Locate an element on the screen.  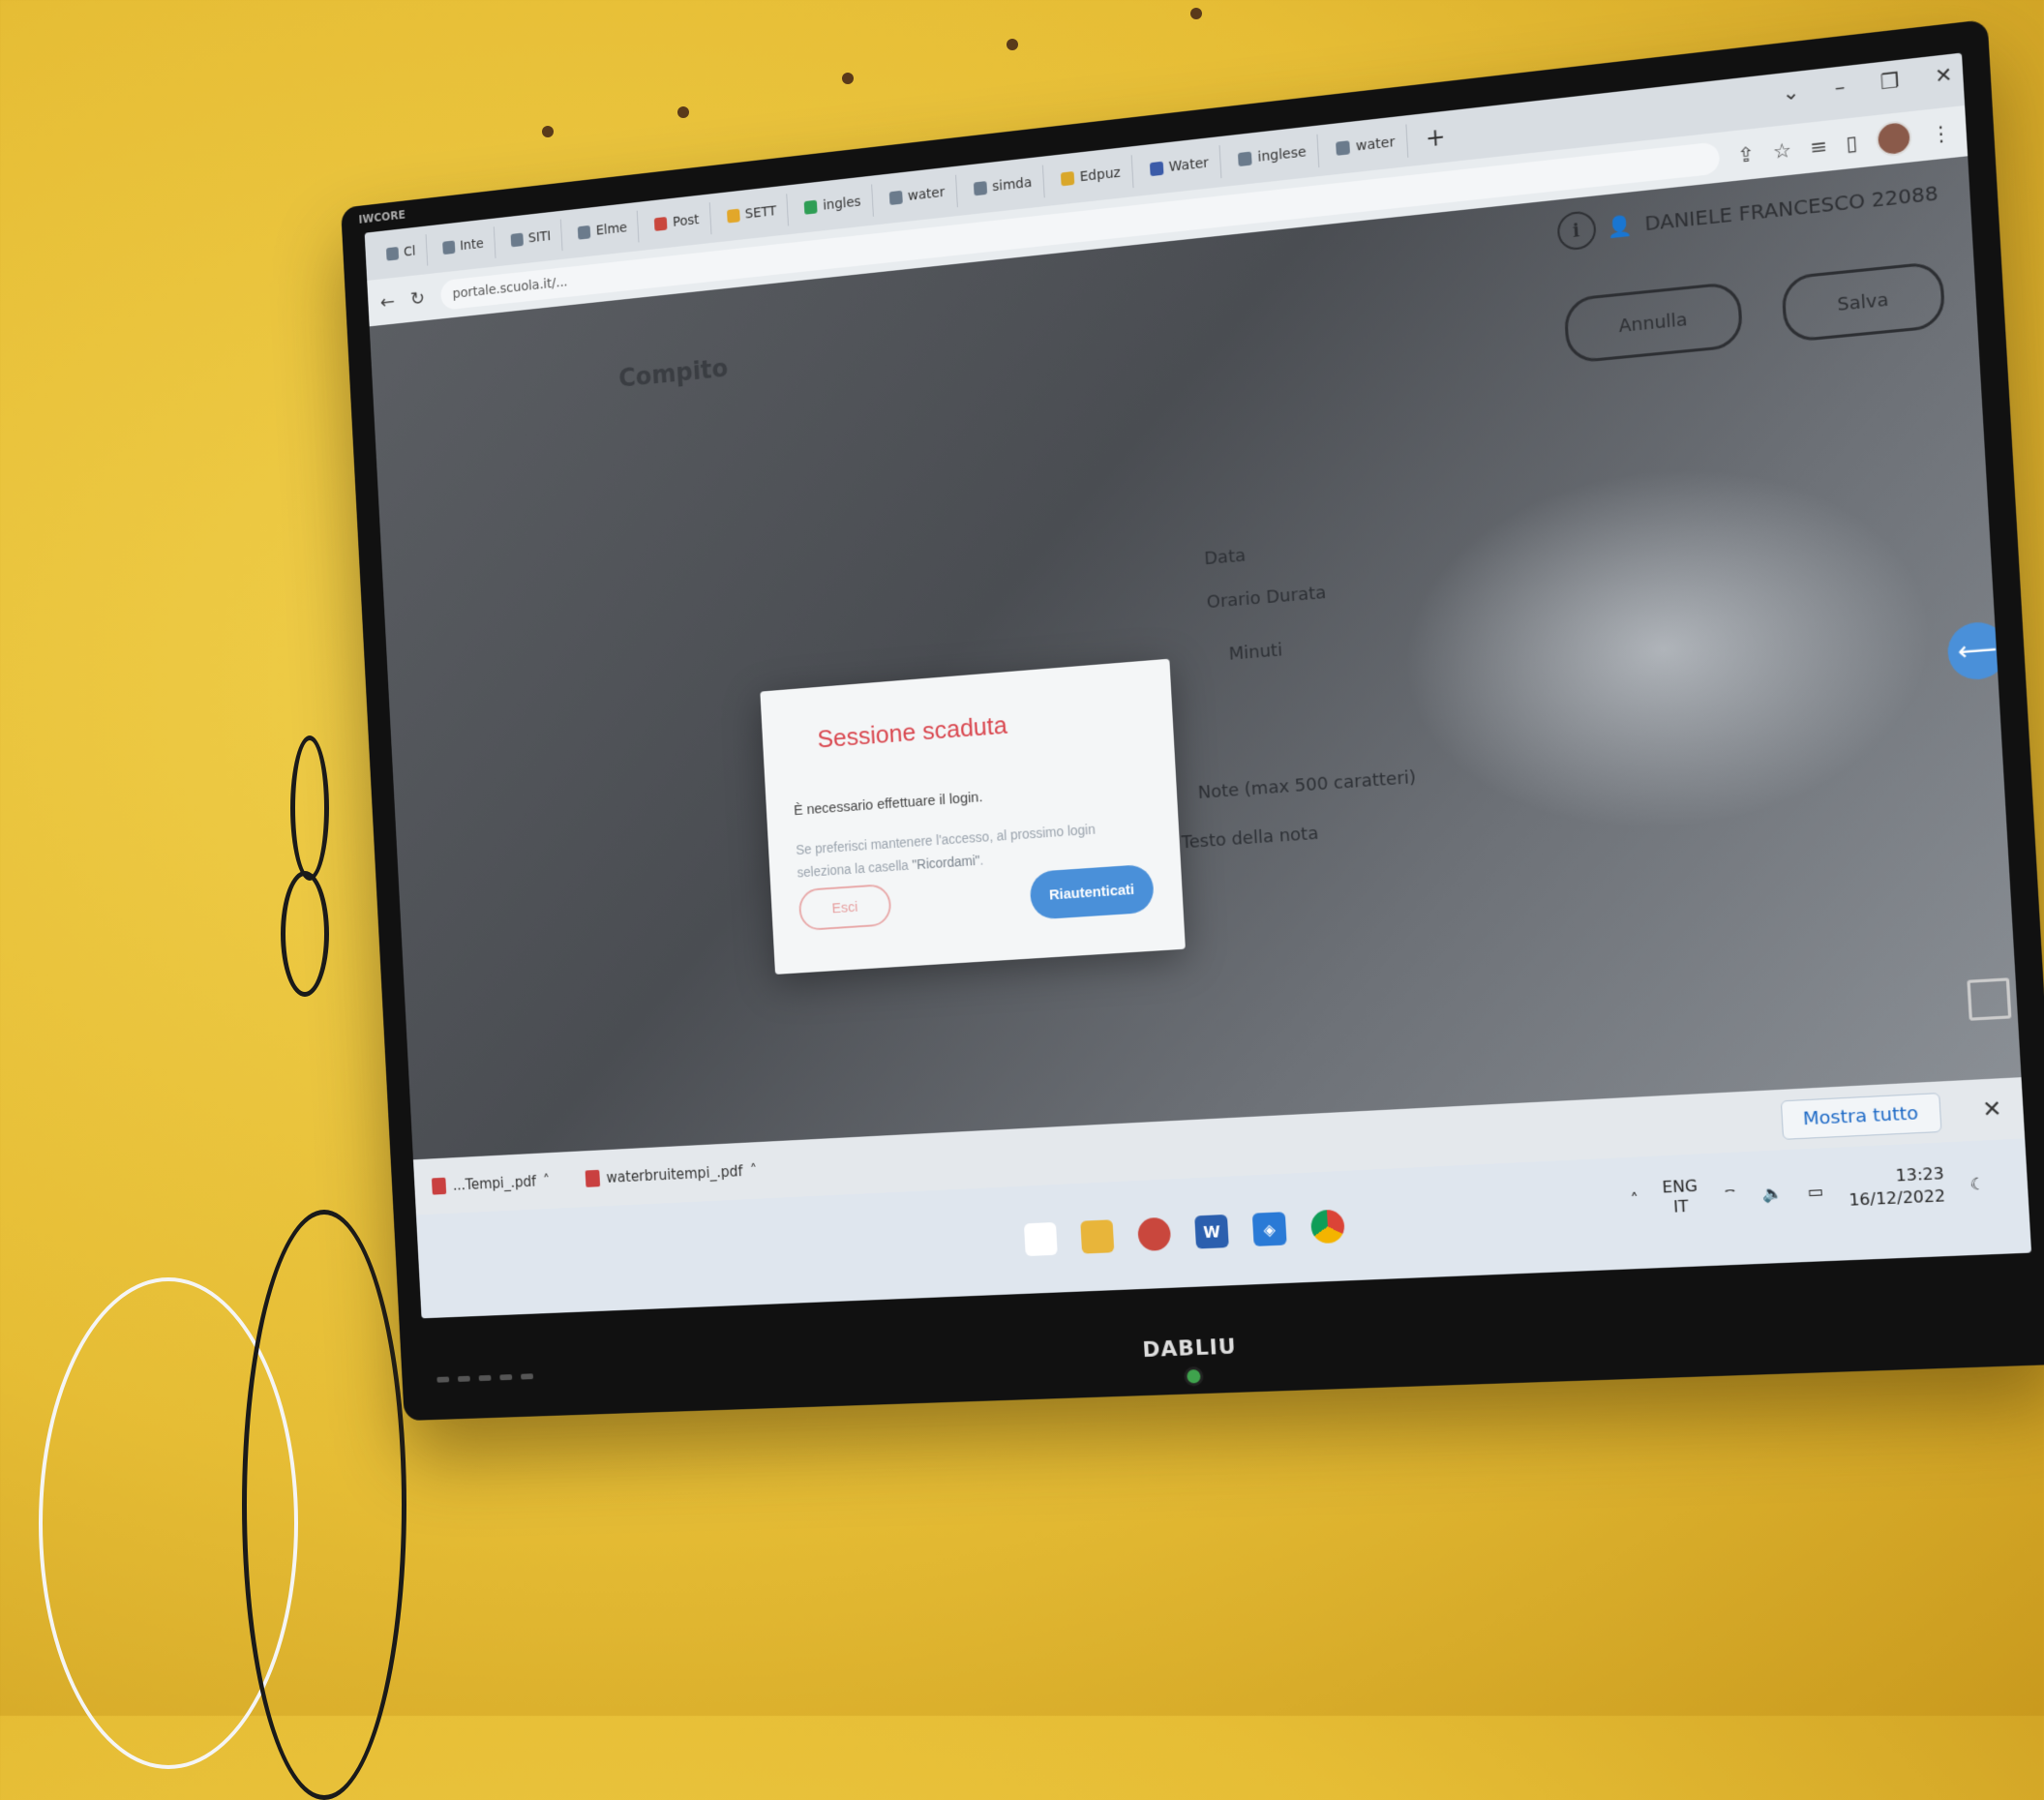
volume-icon: 🔈 is located at coordinates (1773, 1193).